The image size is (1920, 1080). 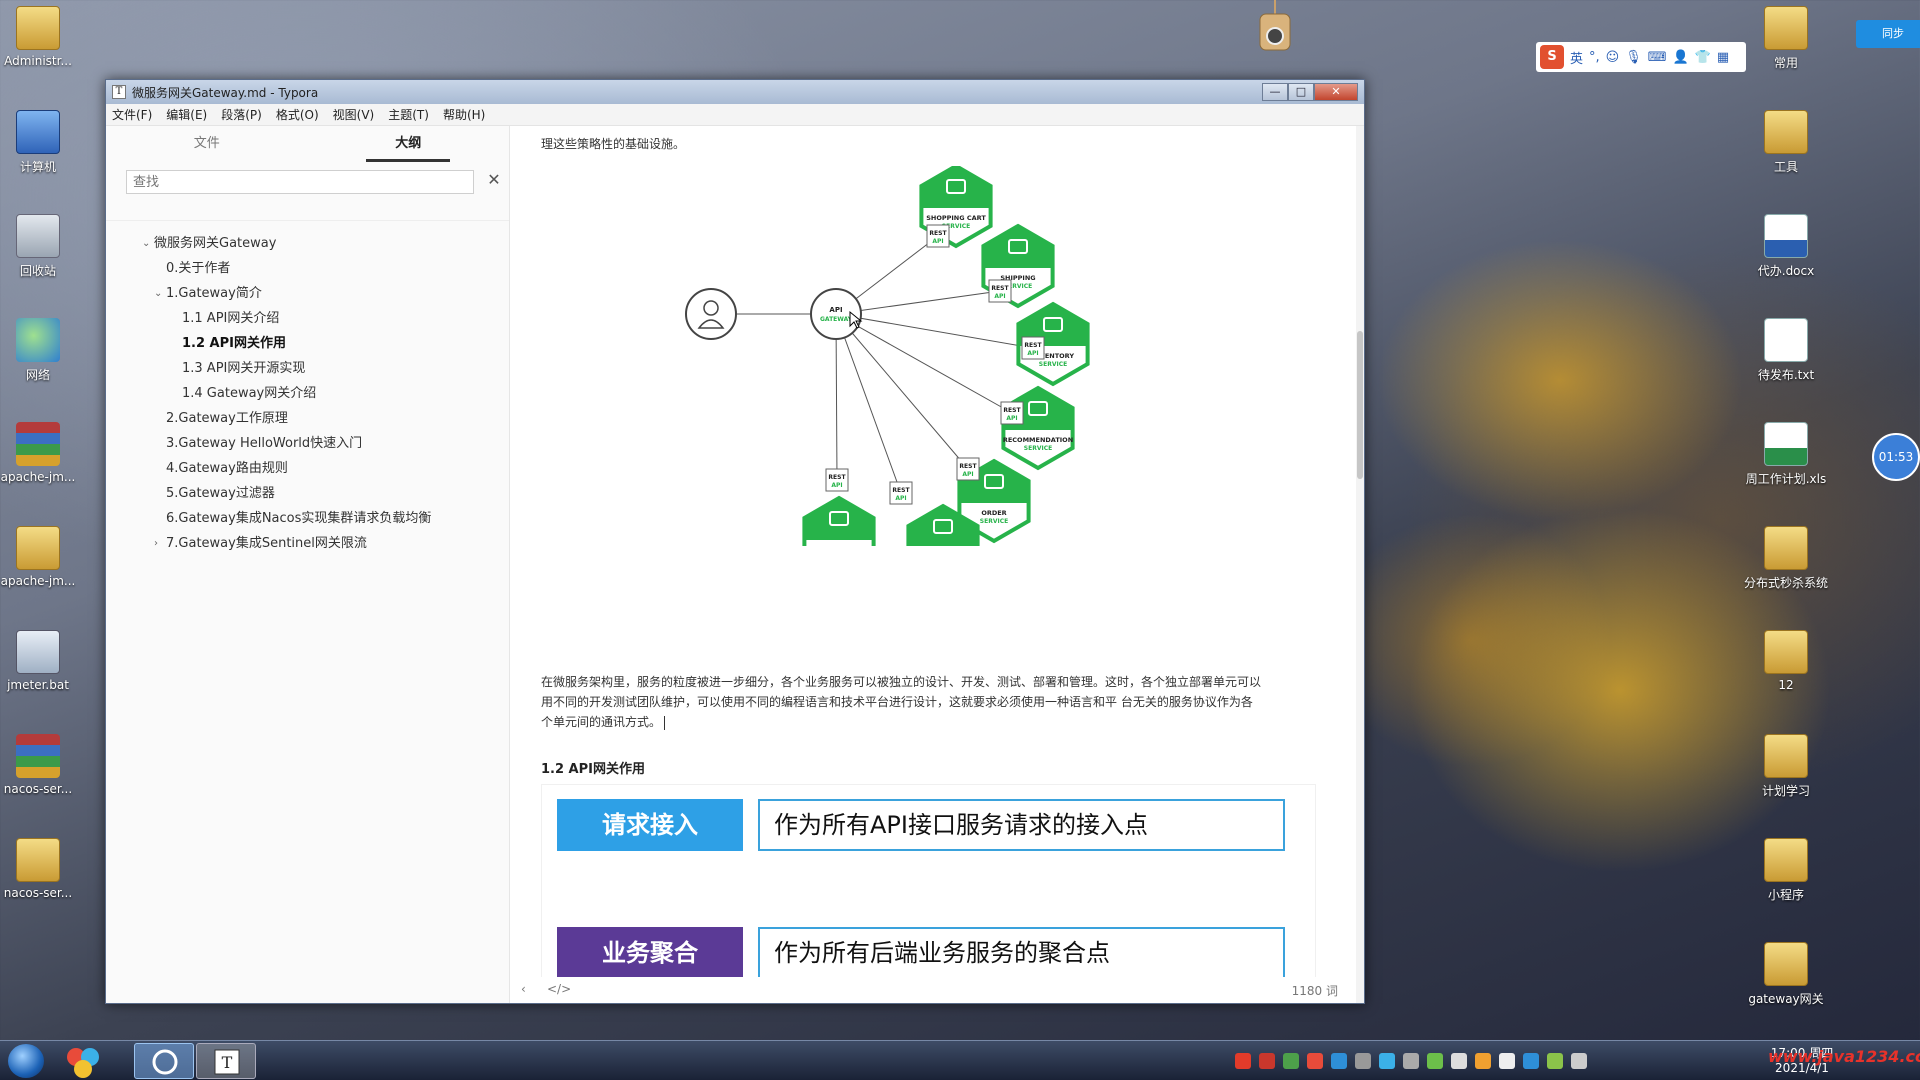 I want to click on skin-icon: 👕, so click(x=1703, y=57).